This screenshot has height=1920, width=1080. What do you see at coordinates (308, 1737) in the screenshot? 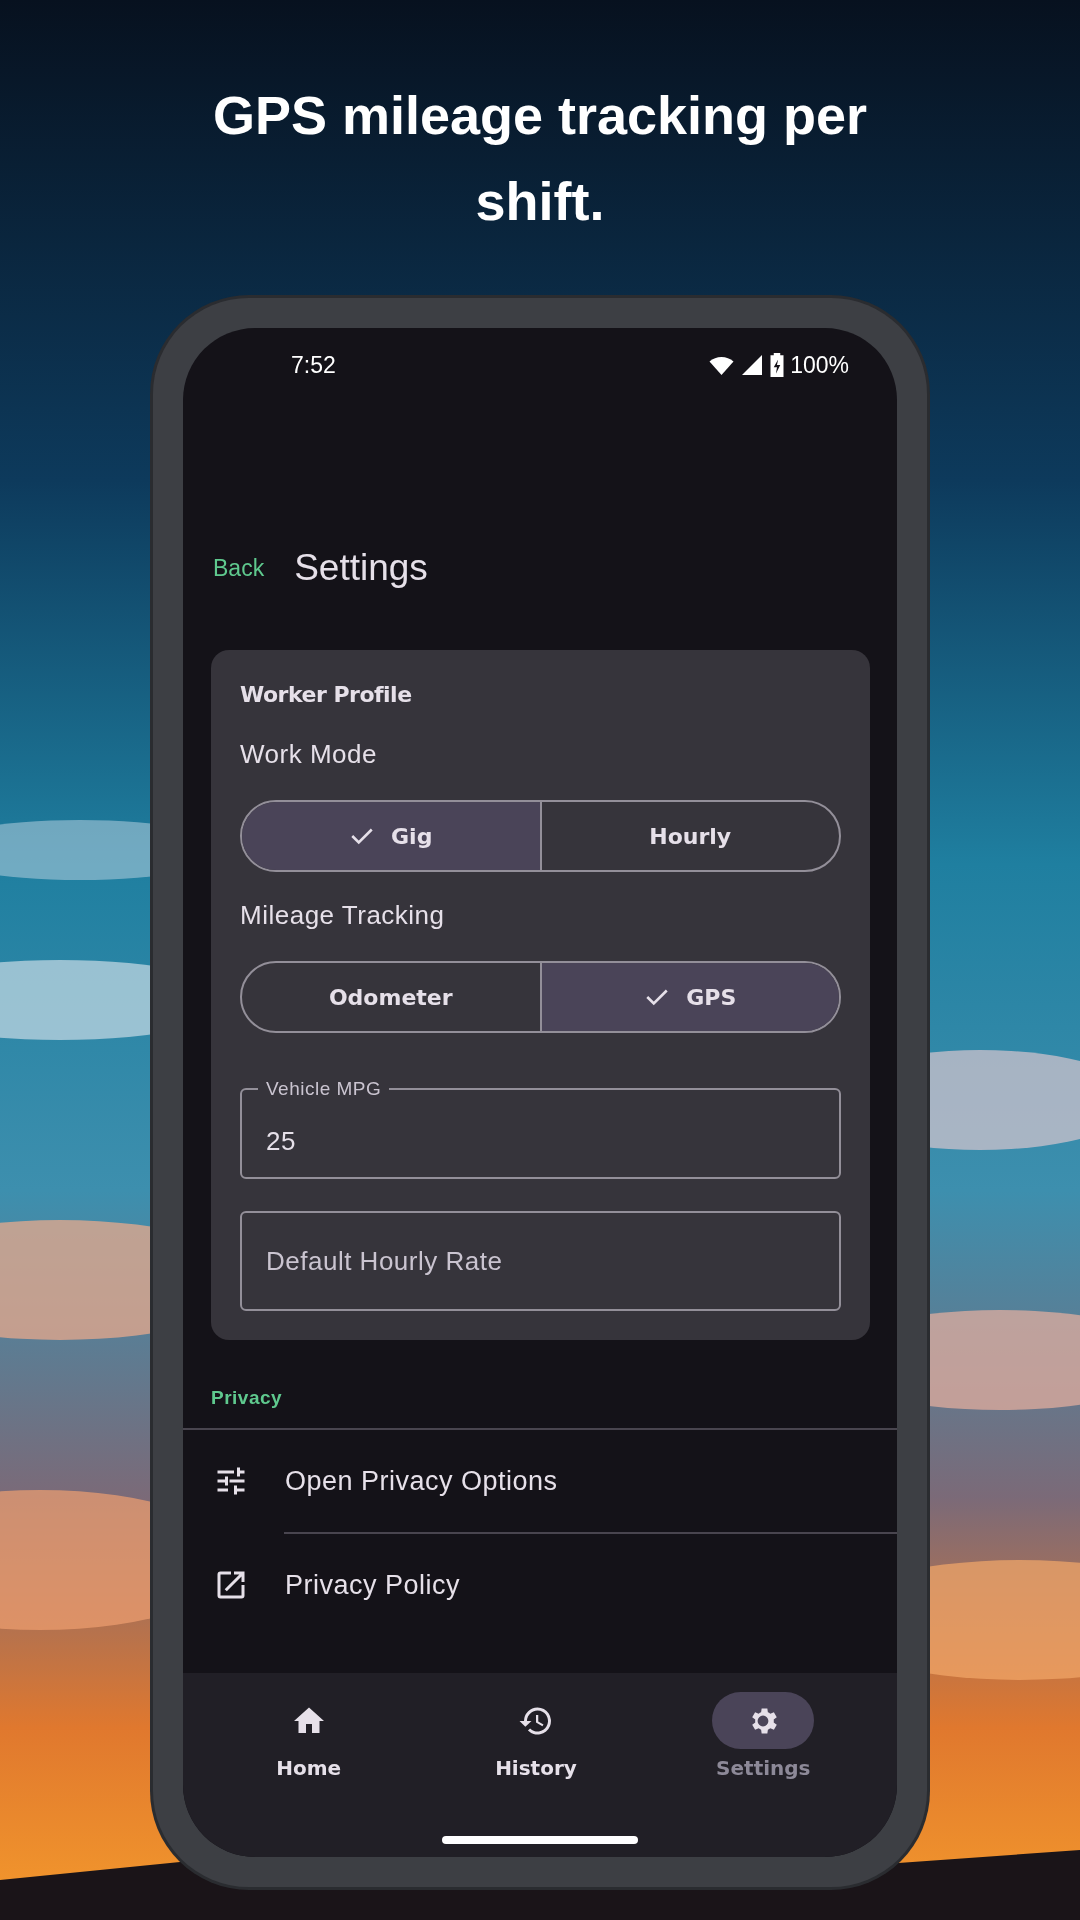
I see `nav-tab: Home` at bounding box center [308, 1737].